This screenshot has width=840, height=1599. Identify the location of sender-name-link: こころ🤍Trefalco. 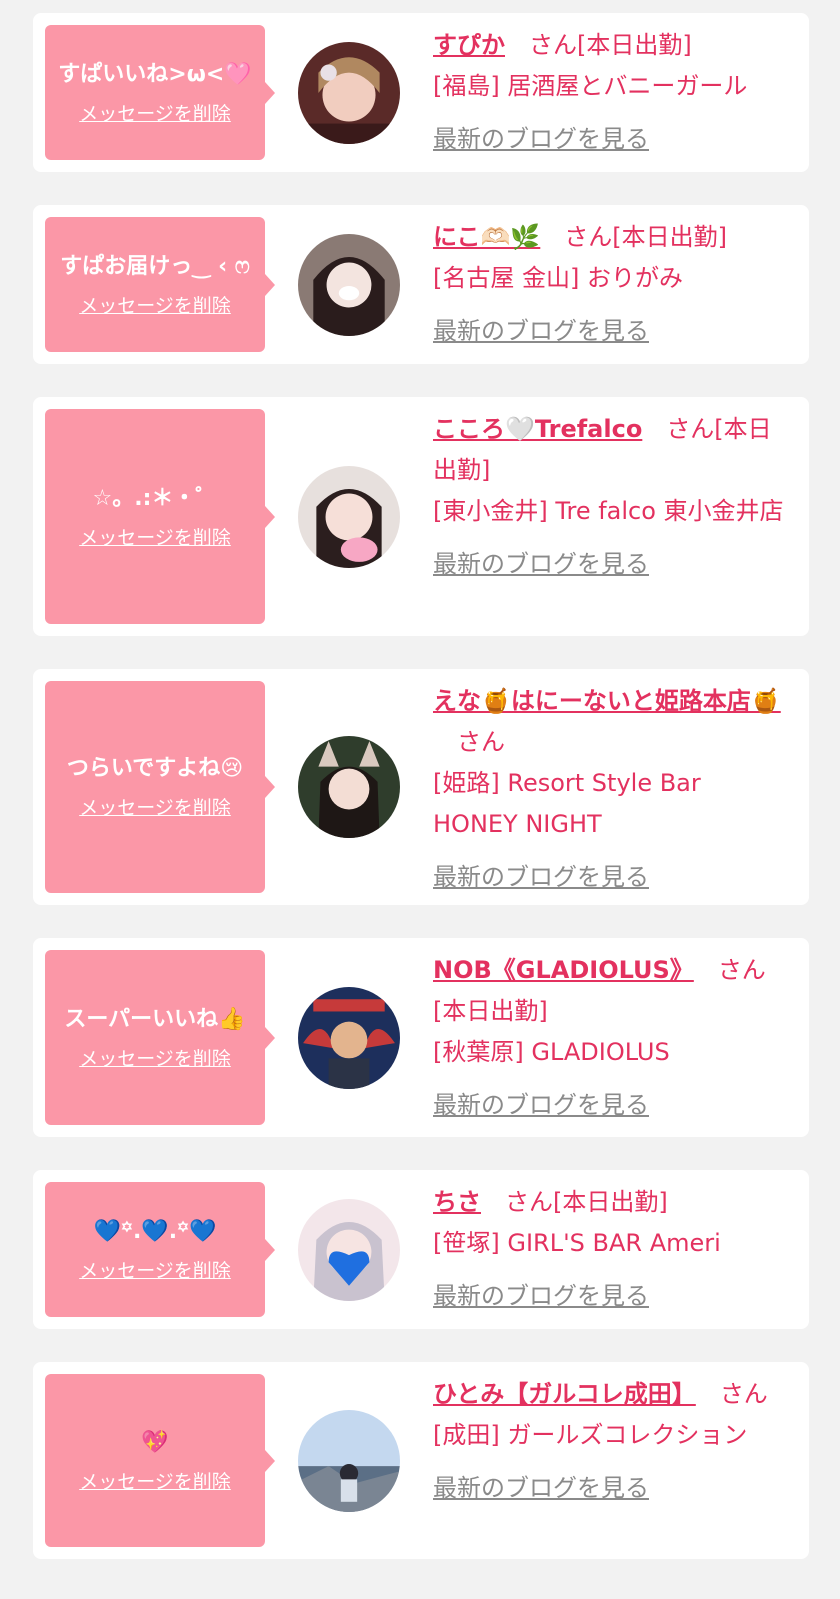
(537, 429).